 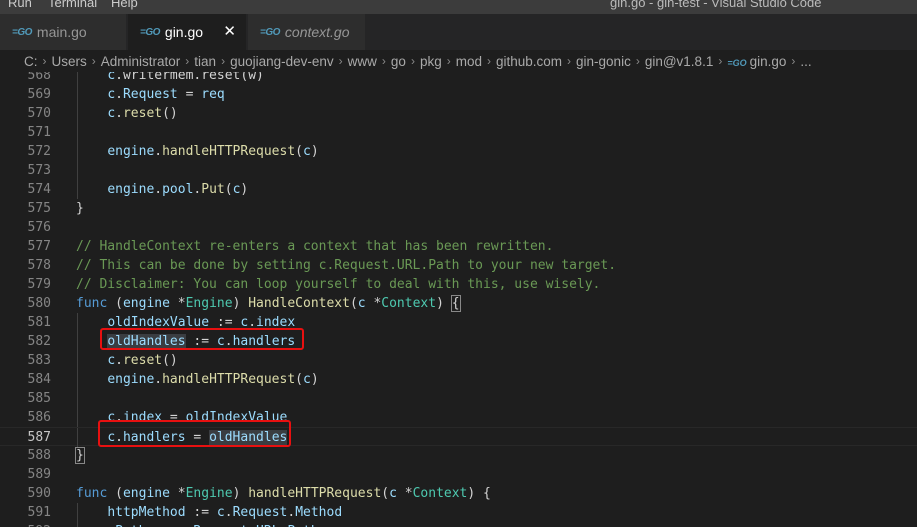 I want to click on code-line: 585, so click(x=458, y=398).